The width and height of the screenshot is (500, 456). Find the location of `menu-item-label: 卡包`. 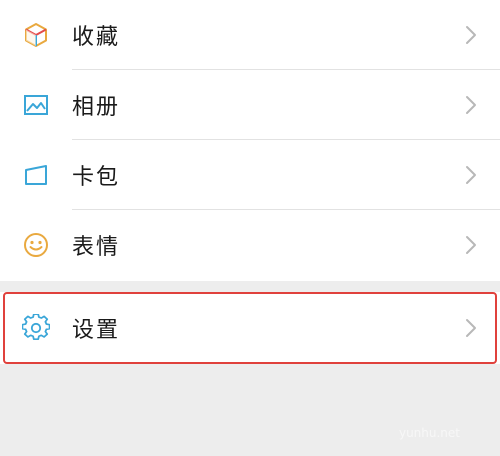

menu-item-label: 卡包 is located at coordinates (96, 177).